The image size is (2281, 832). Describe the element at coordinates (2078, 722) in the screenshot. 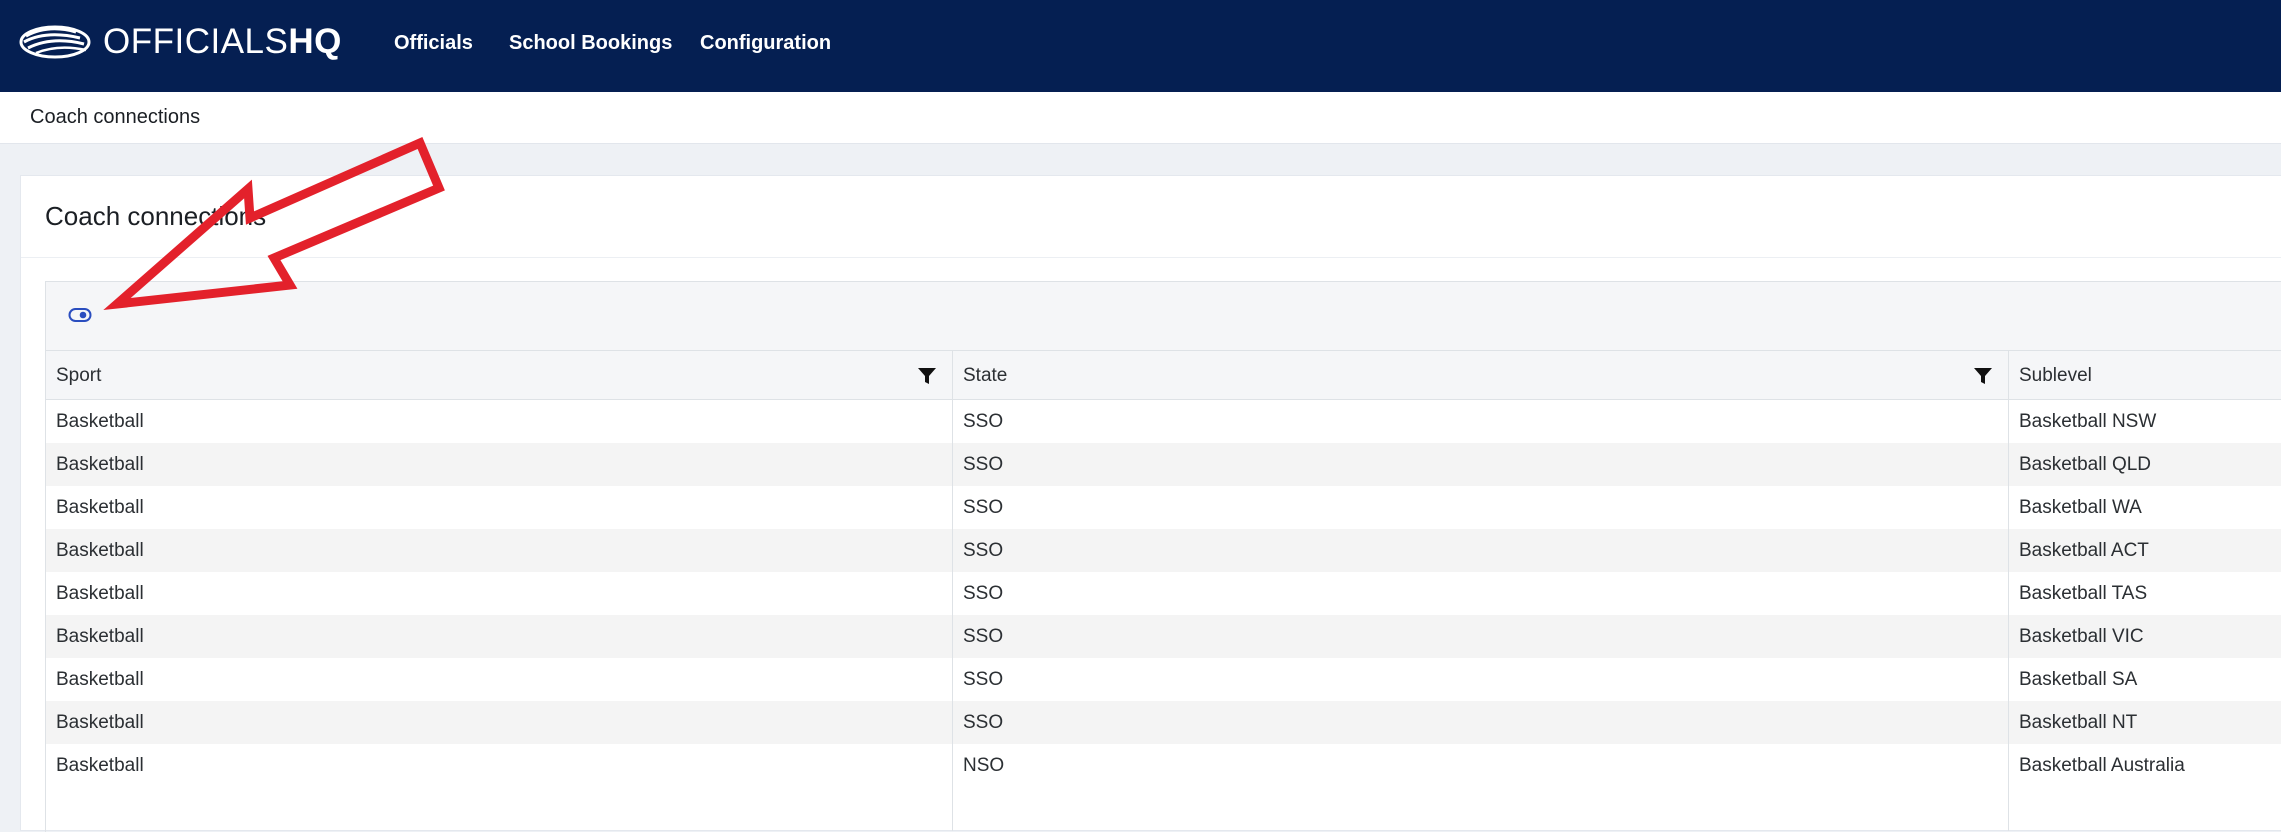

I see `cell-sublevel: Basketball NT` at that location.